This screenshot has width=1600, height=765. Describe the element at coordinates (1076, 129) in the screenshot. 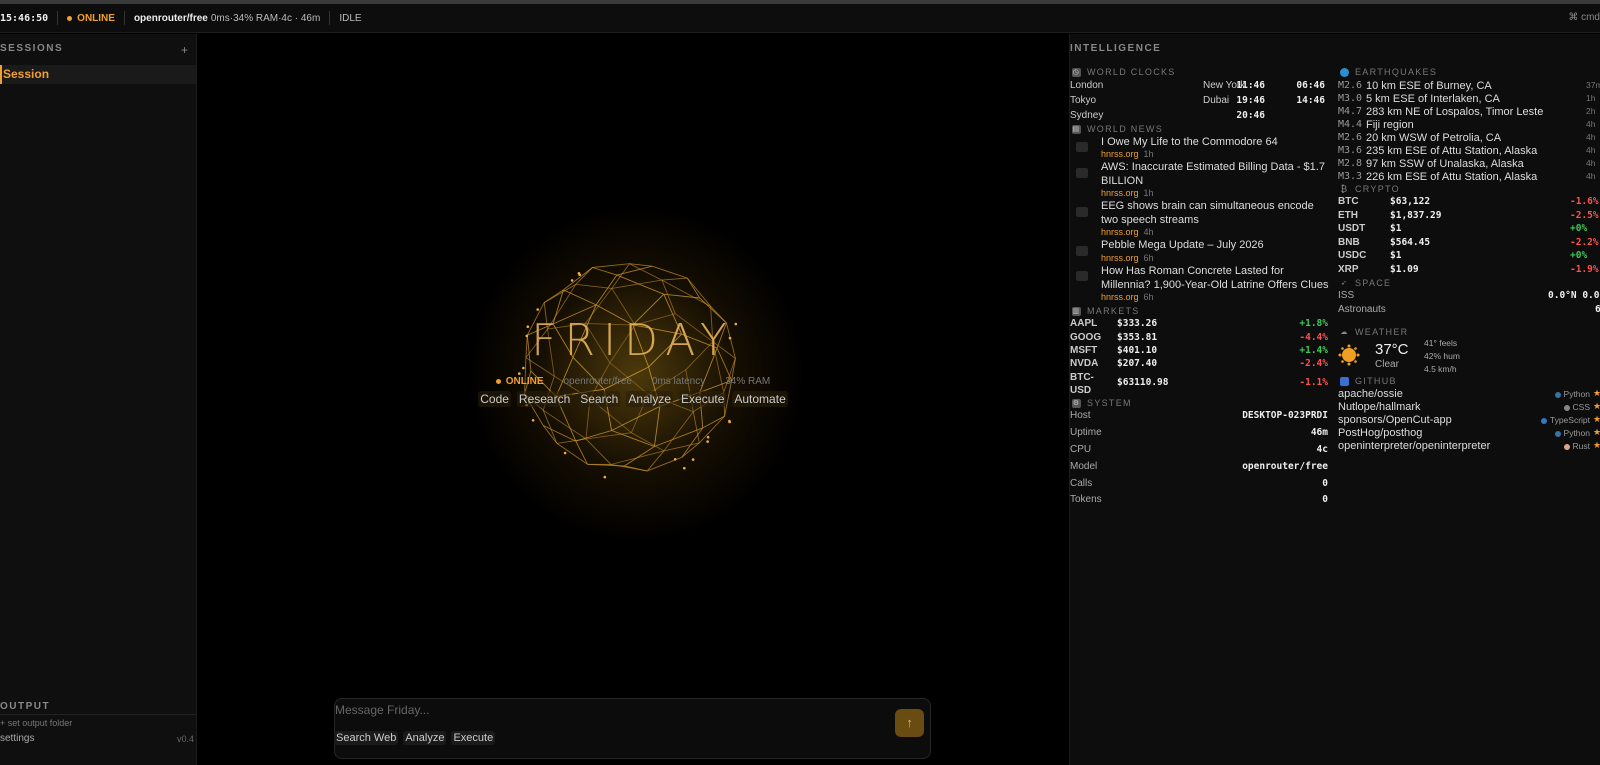

I see `news-icon: ▤` at that location.